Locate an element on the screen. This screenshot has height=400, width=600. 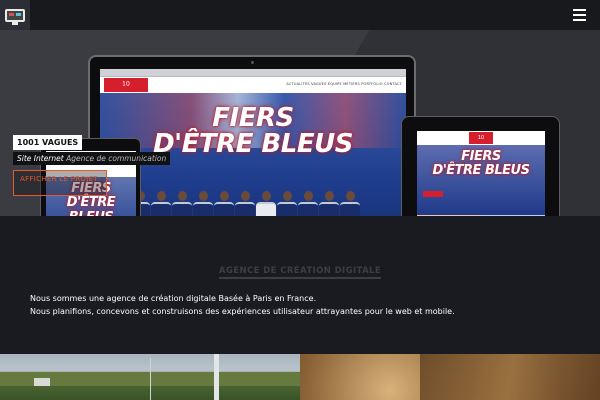
team-photo is located at coordinates (255, 197).